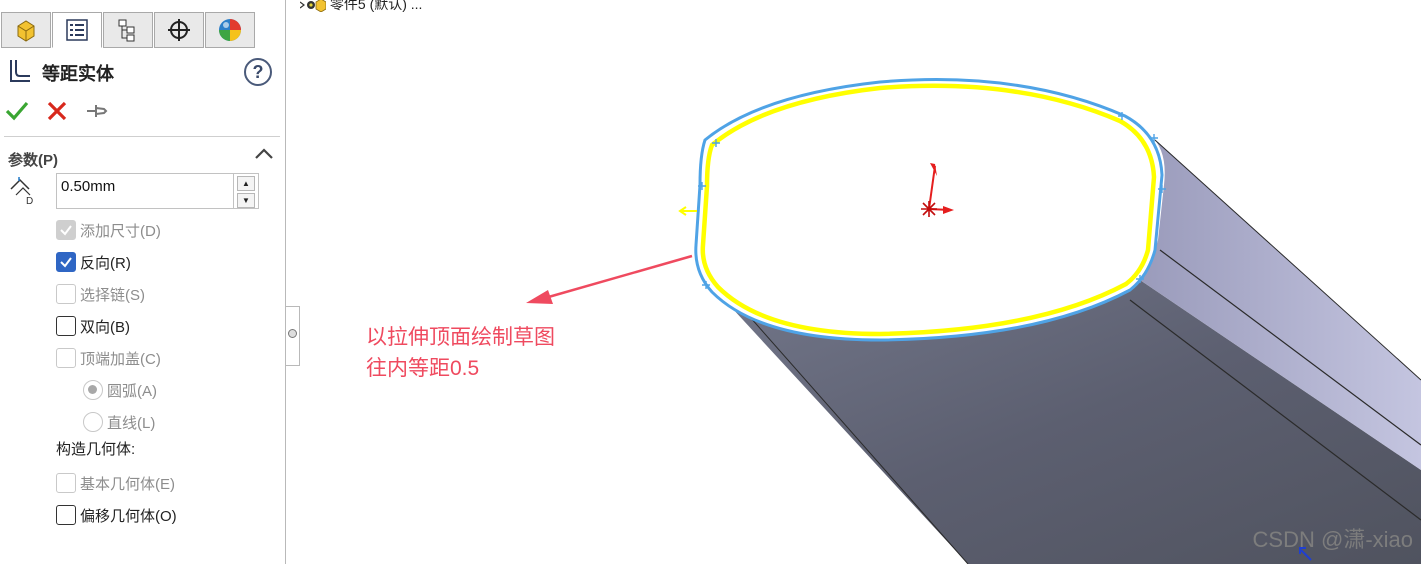 This screenshot has height=564, width=1421. What do you see at coordinates (66, 515) in the screenshot?
I see `offset-geometry-checkbox` at bounding box center [66, 515].